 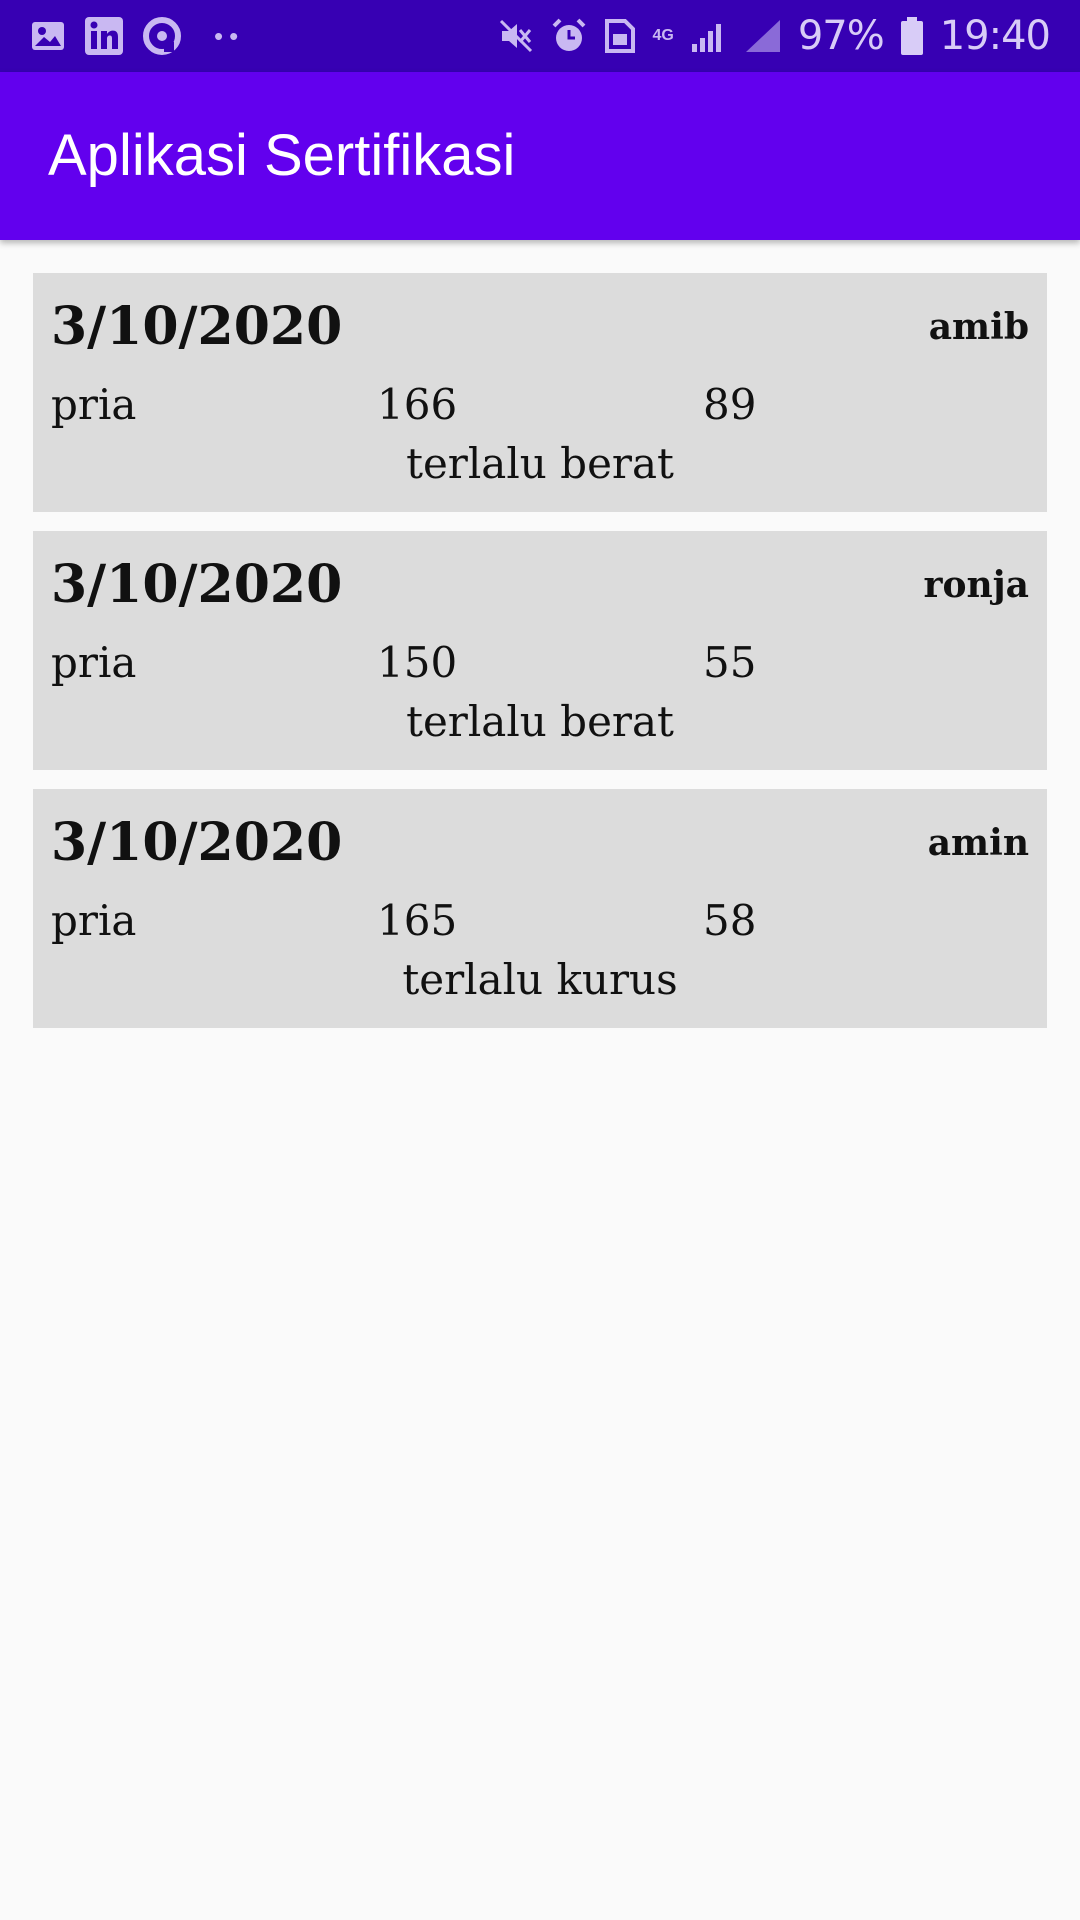 I want to click on sim-icon, so click(x=620, y=36).